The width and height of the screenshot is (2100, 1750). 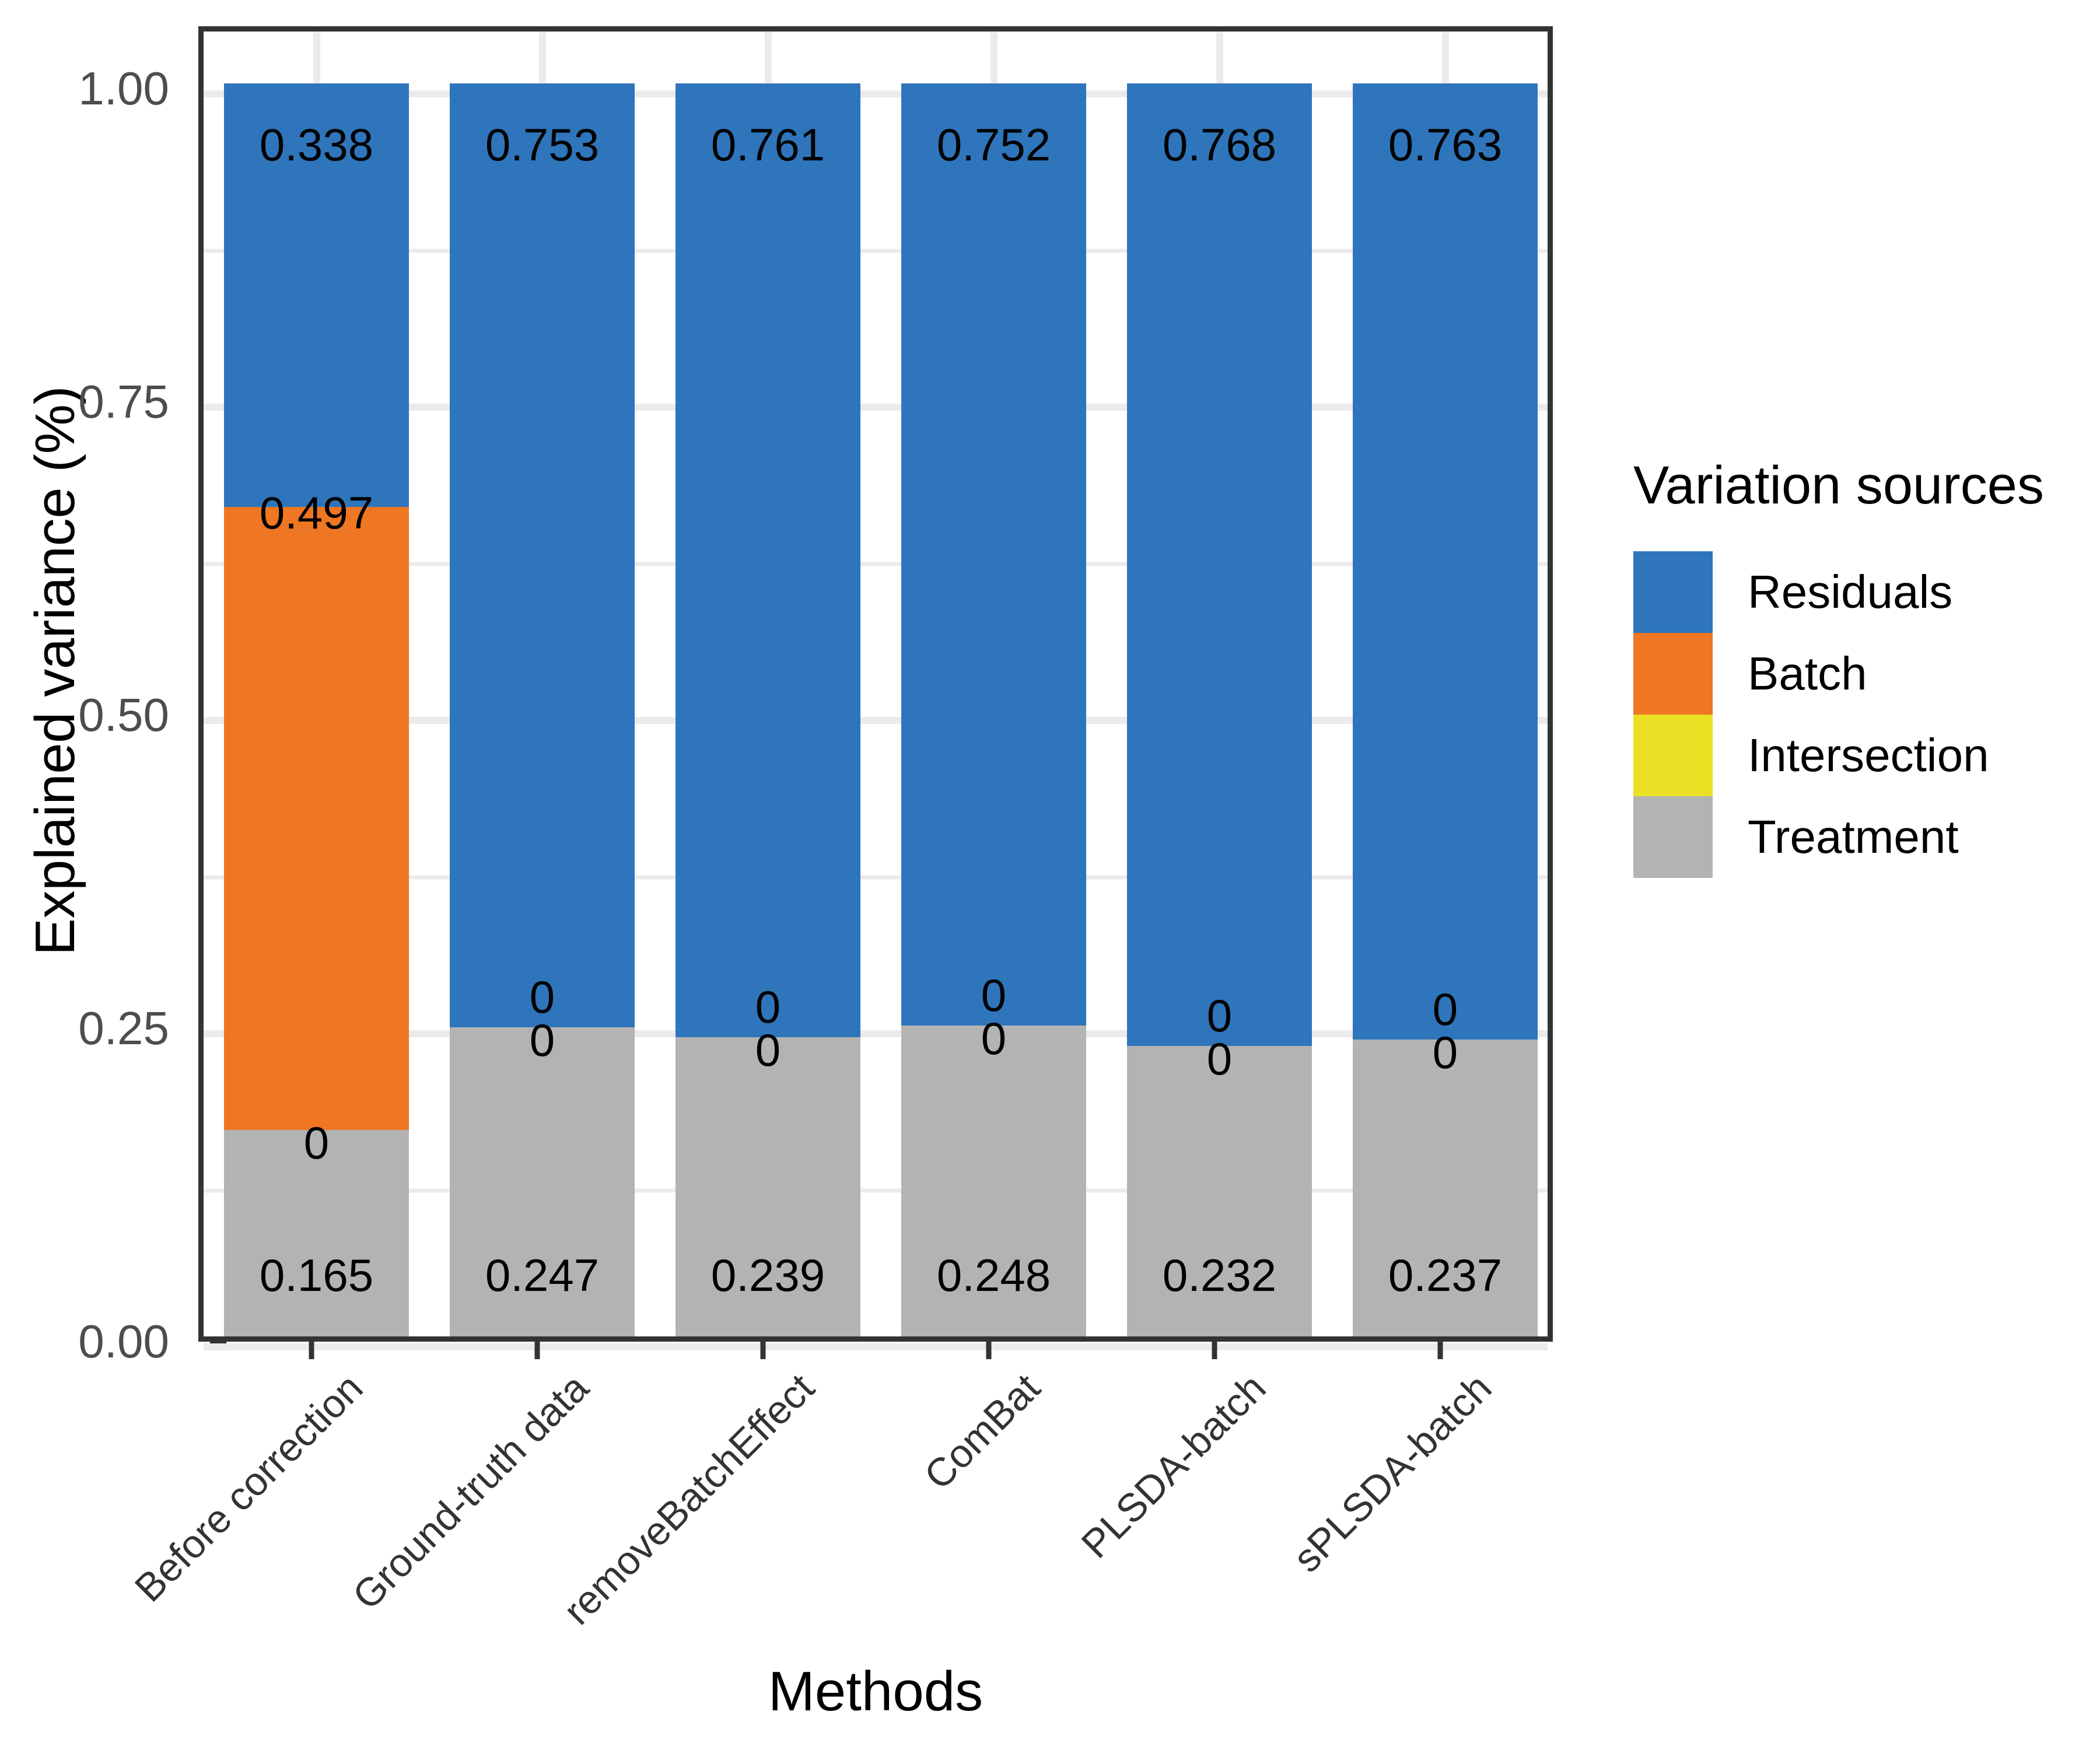 What do you see at coordinates (123, 88) in the screenshot?
I see `y-axis-tick-label: 1.00` at bounding box center [123, 88].